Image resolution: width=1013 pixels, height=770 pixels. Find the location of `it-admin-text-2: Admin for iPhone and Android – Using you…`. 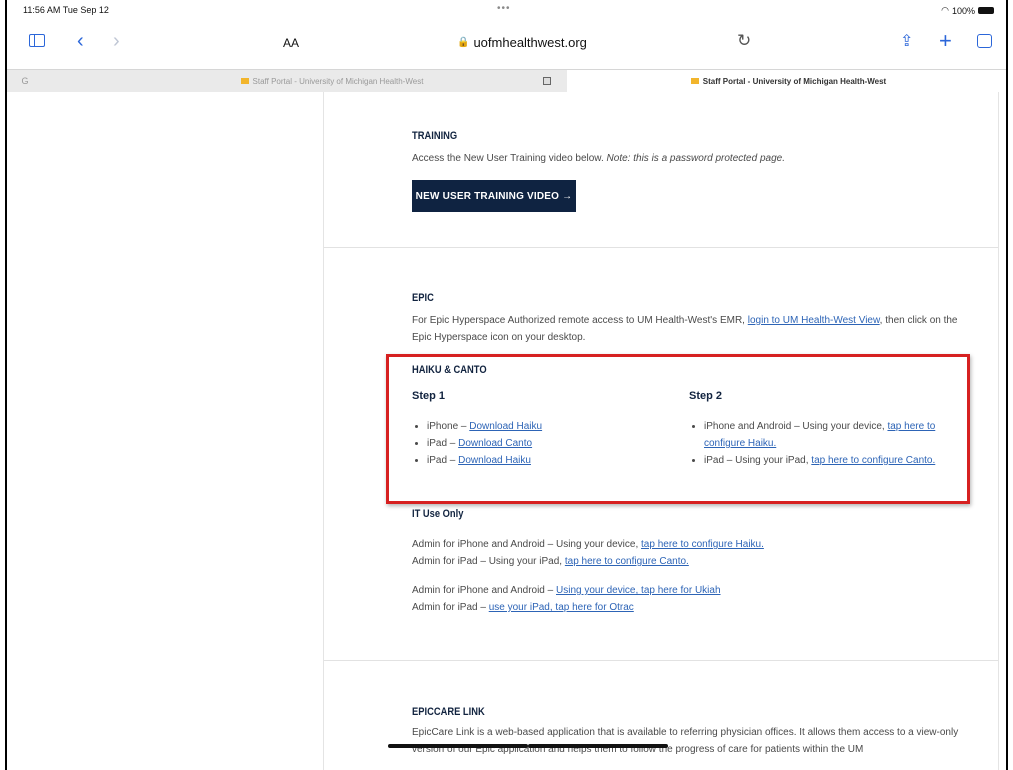

it-admin-text-2: Admin for iPhone and Android – Using you… is located at coordinates (692, 599).